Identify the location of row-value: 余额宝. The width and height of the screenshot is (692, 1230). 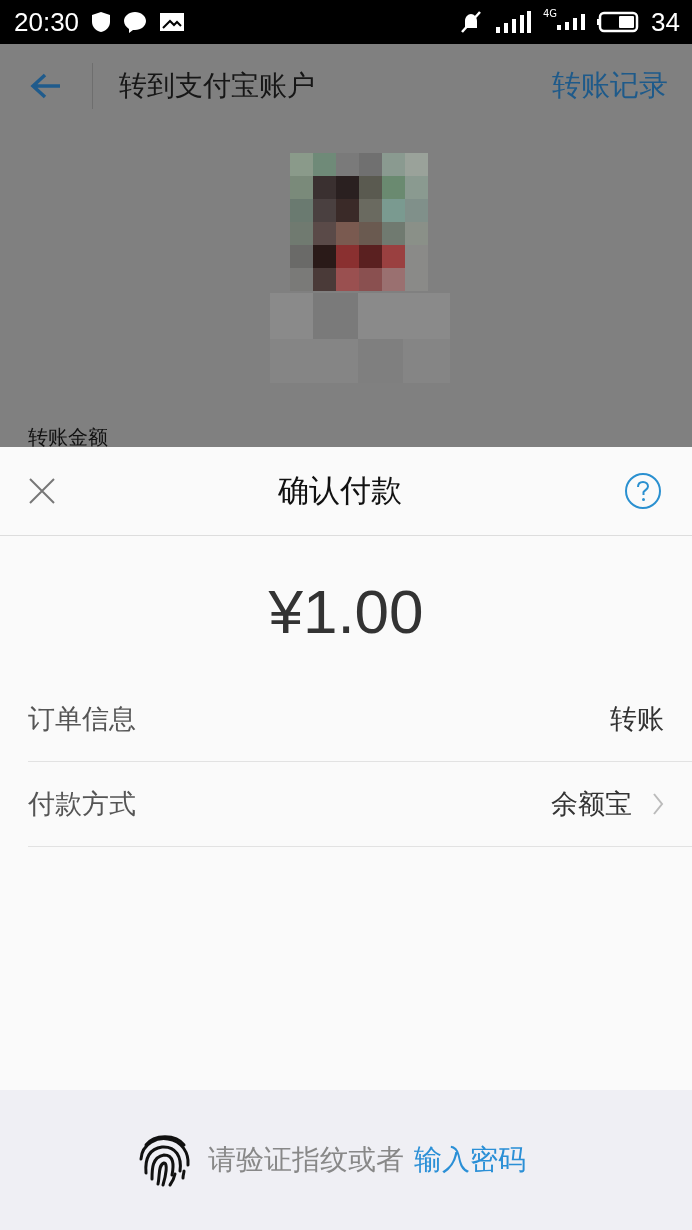
(591, 804).